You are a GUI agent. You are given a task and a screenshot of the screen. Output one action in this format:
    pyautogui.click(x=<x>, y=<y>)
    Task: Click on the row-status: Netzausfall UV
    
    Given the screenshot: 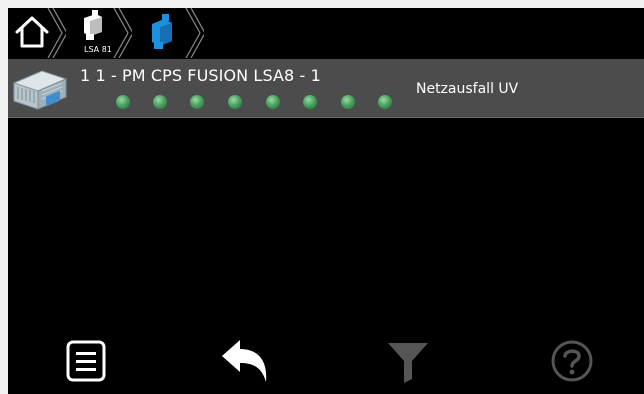 What is the action you would take?
    pyautogui.click(x=467, y=89)
    